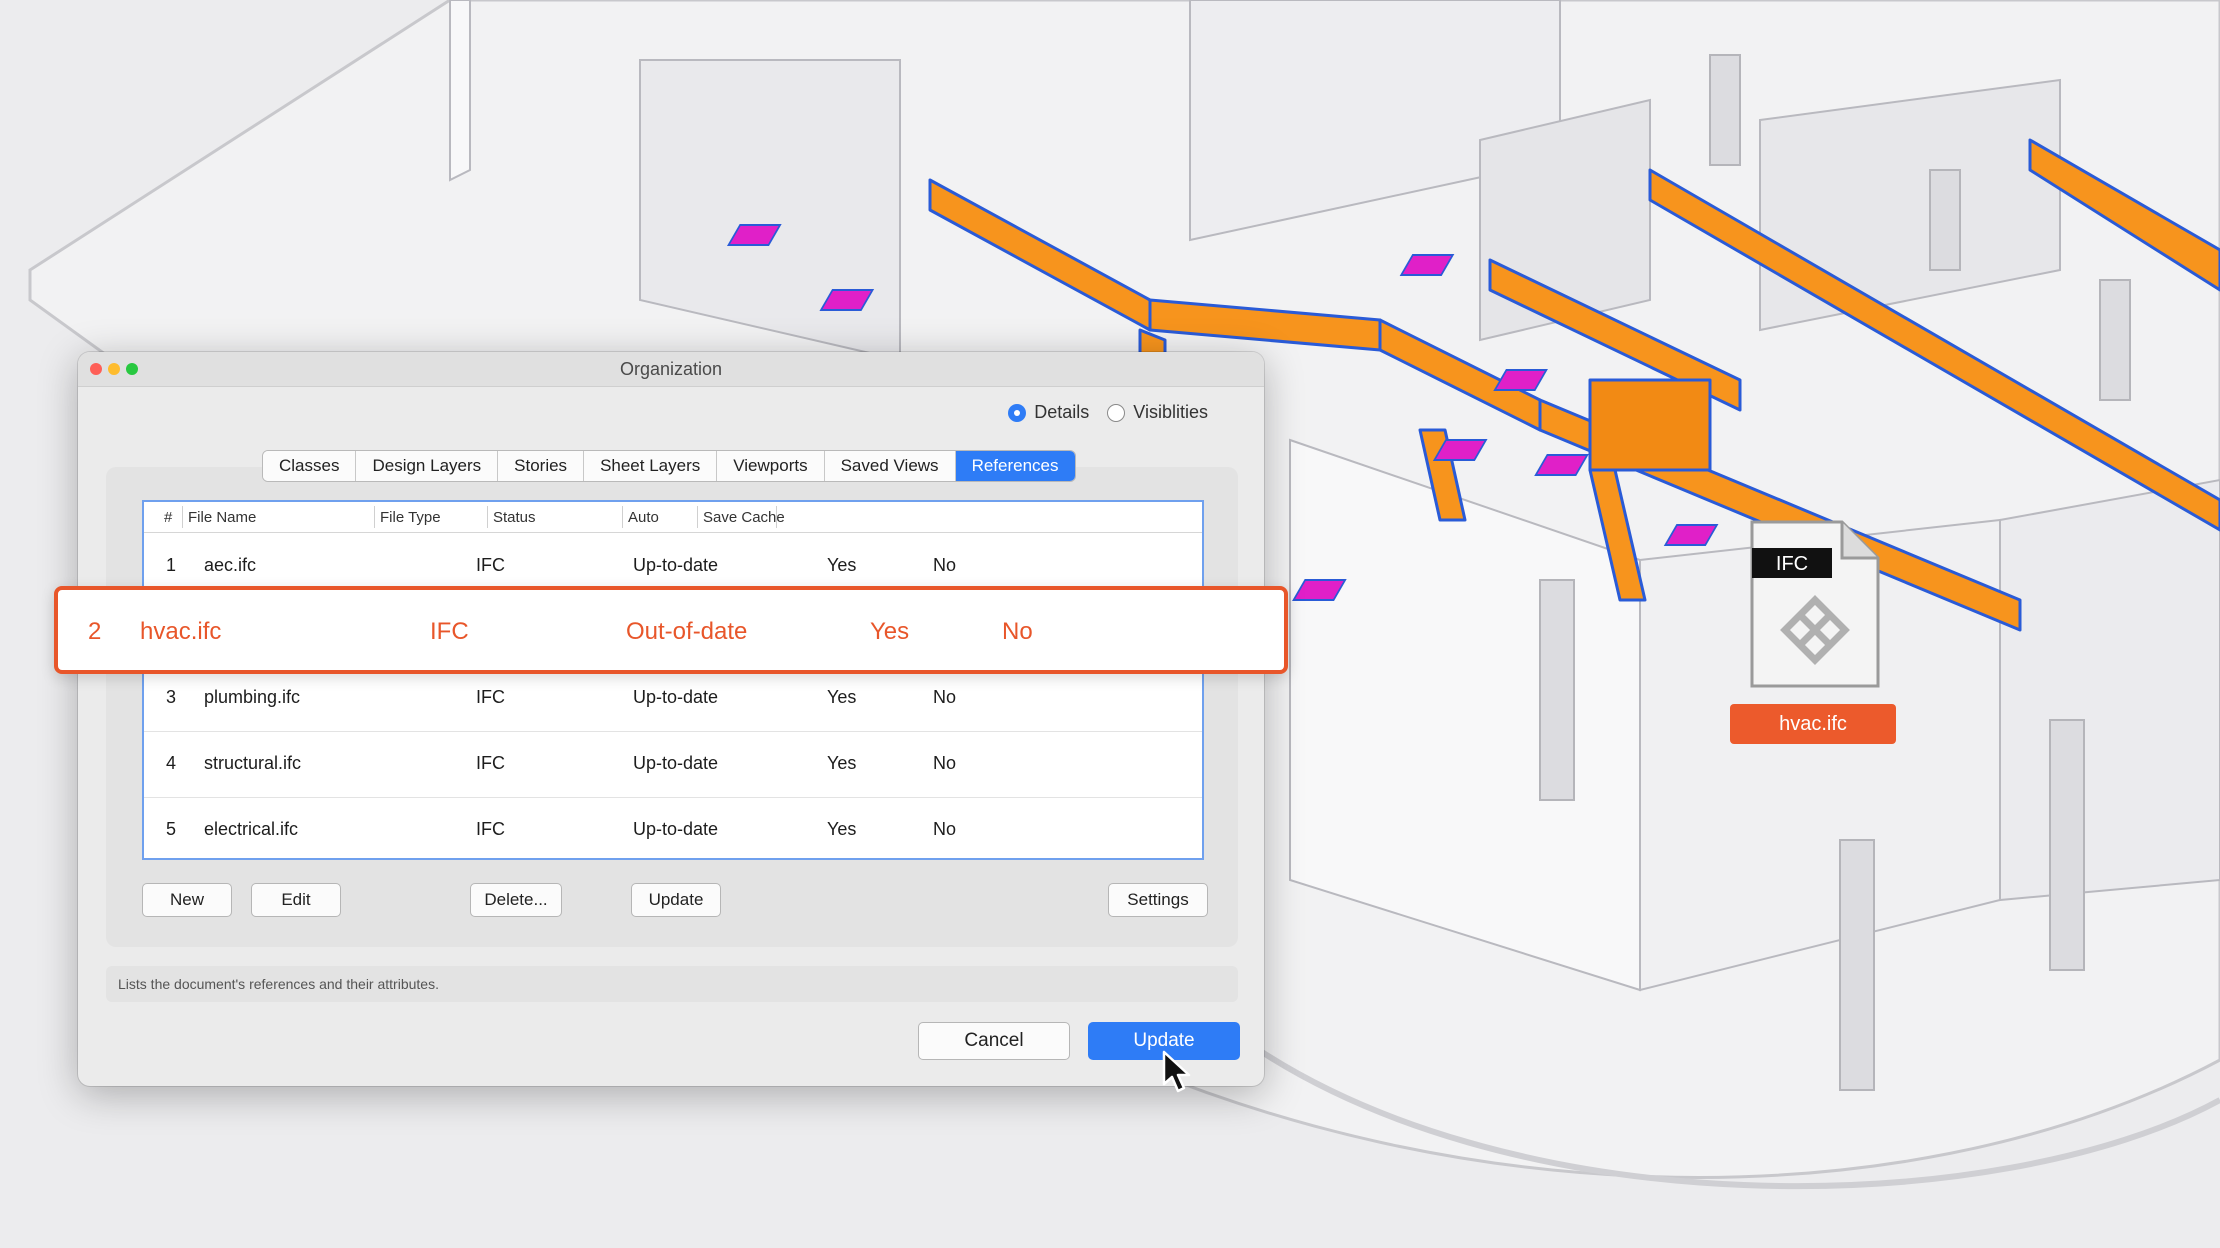  Describe the element at coordinates (744, 517) in the screenshot. I see `column-header-save-cache: Save Cache` at that location.